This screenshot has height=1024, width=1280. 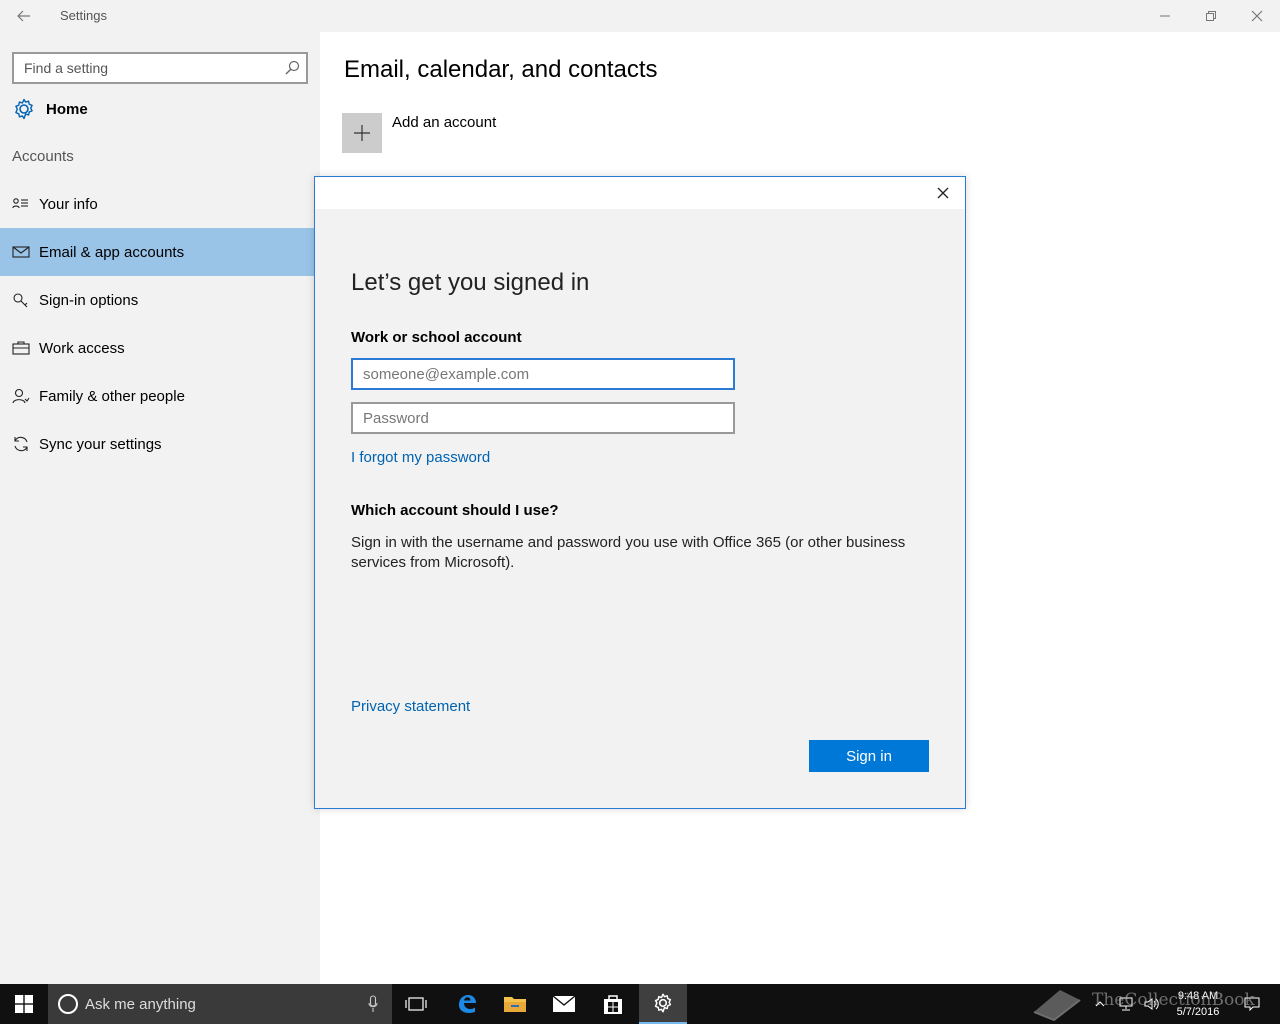 I want to click on dialog-close-icon, so click(x=943, y=193).